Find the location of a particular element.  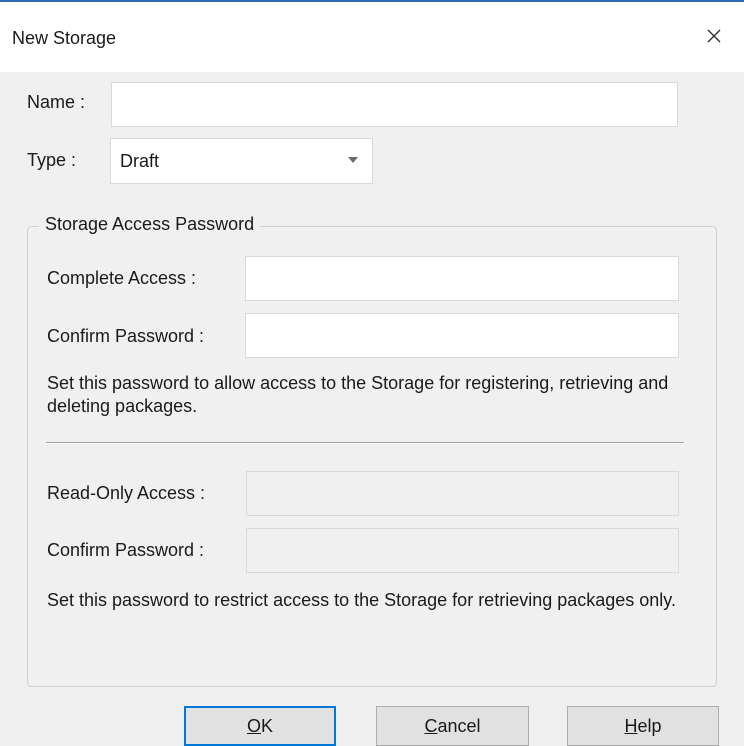

help-button: Help is located at coordinates (643, 726).